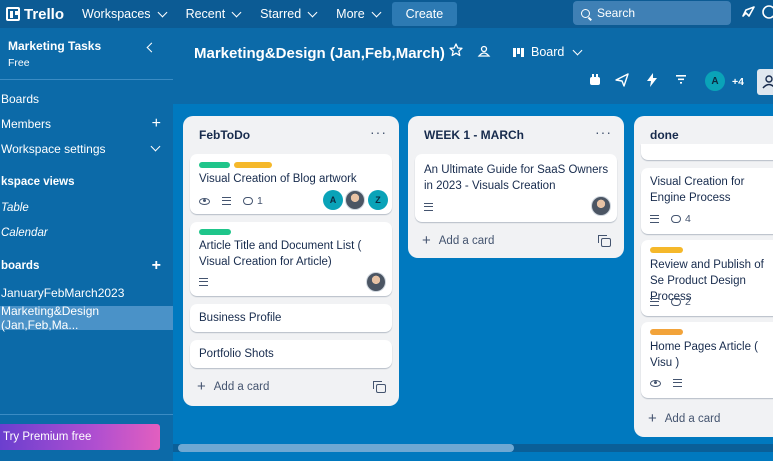 The height and width of the screenshot is (461, 773). Describe the element at coordinates (236, 354) in the screenshot. I see `card-title: Portfolio Shots` at that location.